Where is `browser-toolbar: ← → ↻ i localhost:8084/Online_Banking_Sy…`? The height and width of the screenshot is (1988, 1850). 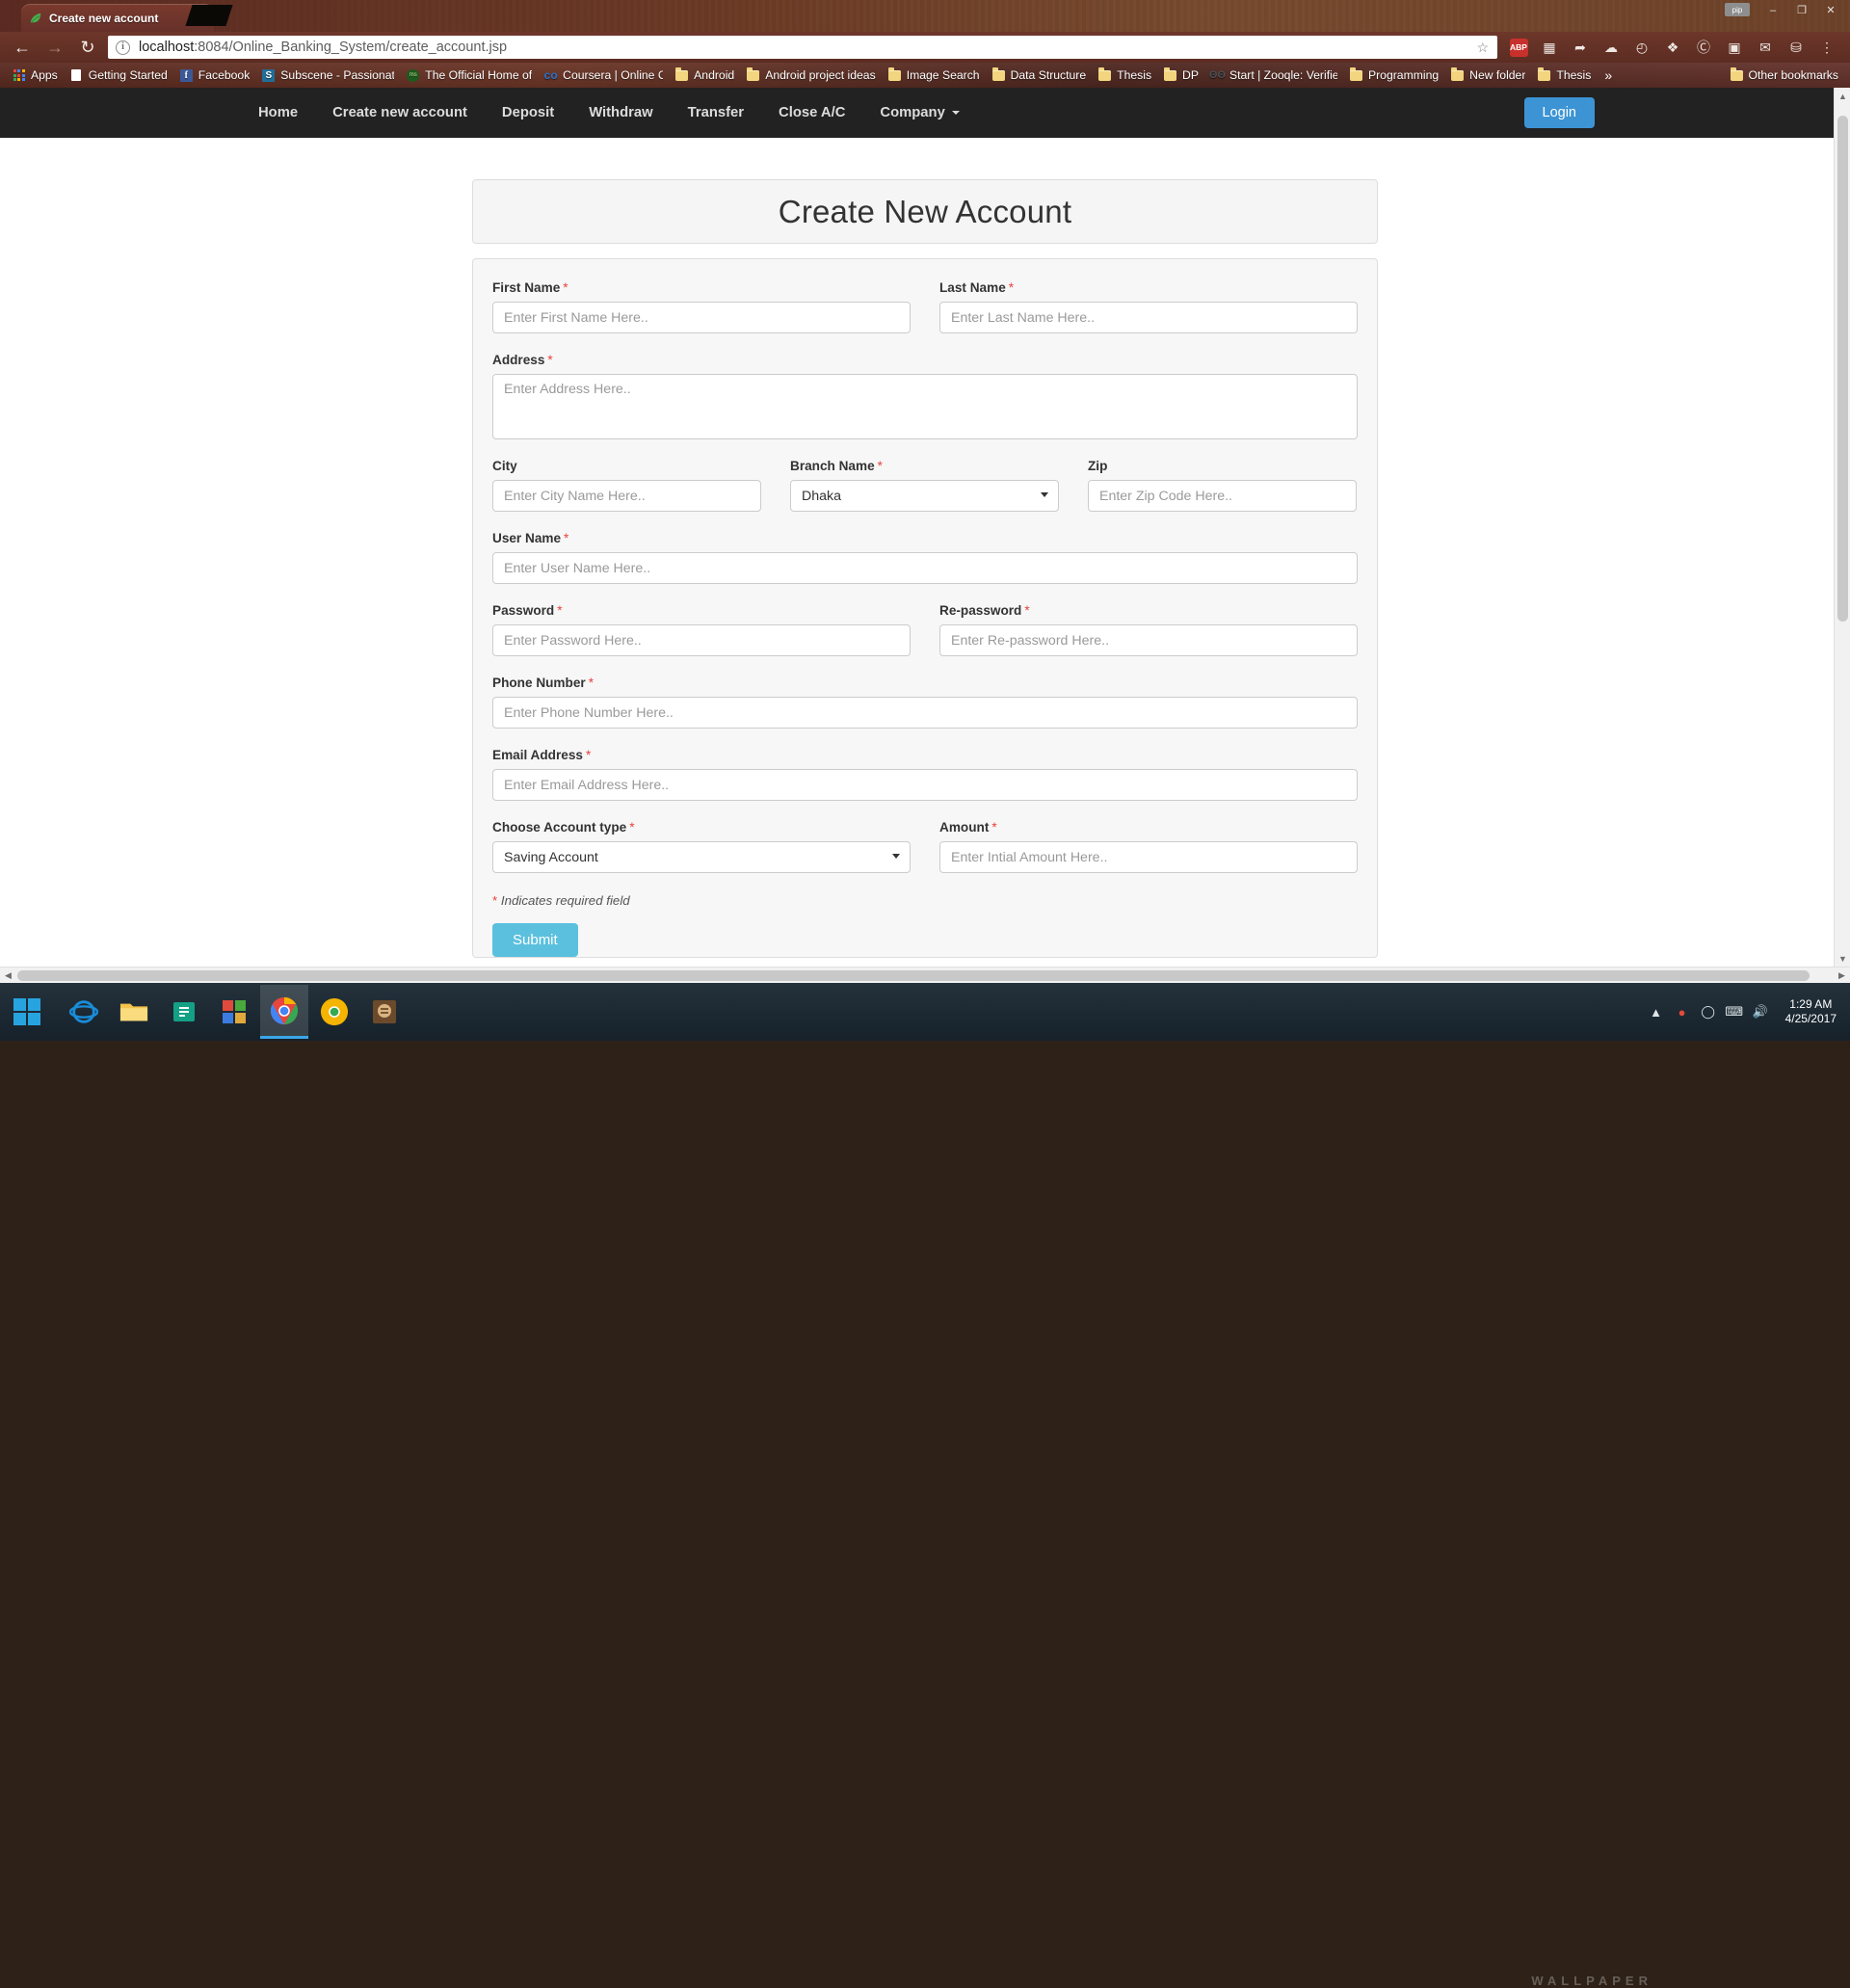 browser-toolbar: ← → ↻ i localhost:8084/Online_Banking_Sy… is located at coordinates (925, 47).